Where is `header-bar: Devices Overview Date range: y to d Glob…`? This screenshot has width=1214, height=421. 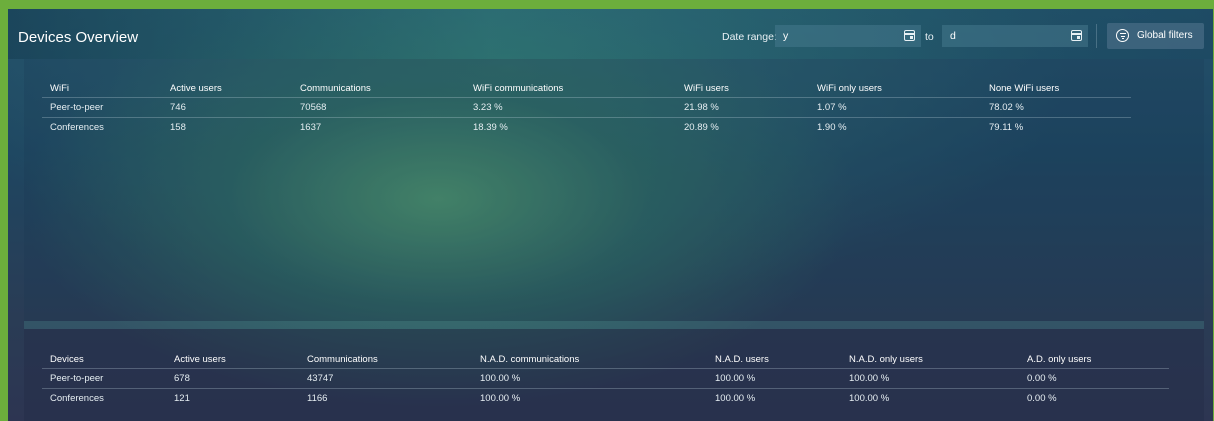 header-bar: Devices Overview Date range: y to d Glob… is located at coordinates (610, 34).